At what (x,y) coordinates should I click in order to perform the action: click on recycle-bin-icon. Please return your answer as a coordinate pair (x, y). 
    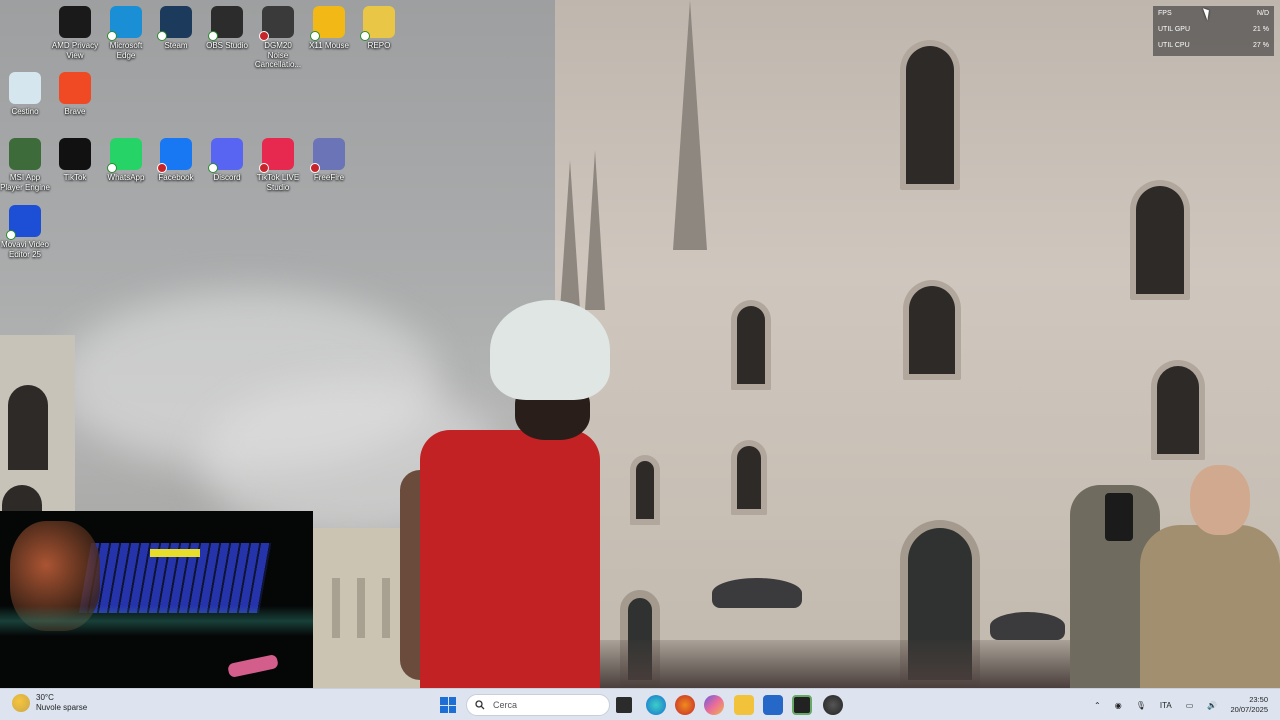
    Looking at the image, I should click on (25, 88).